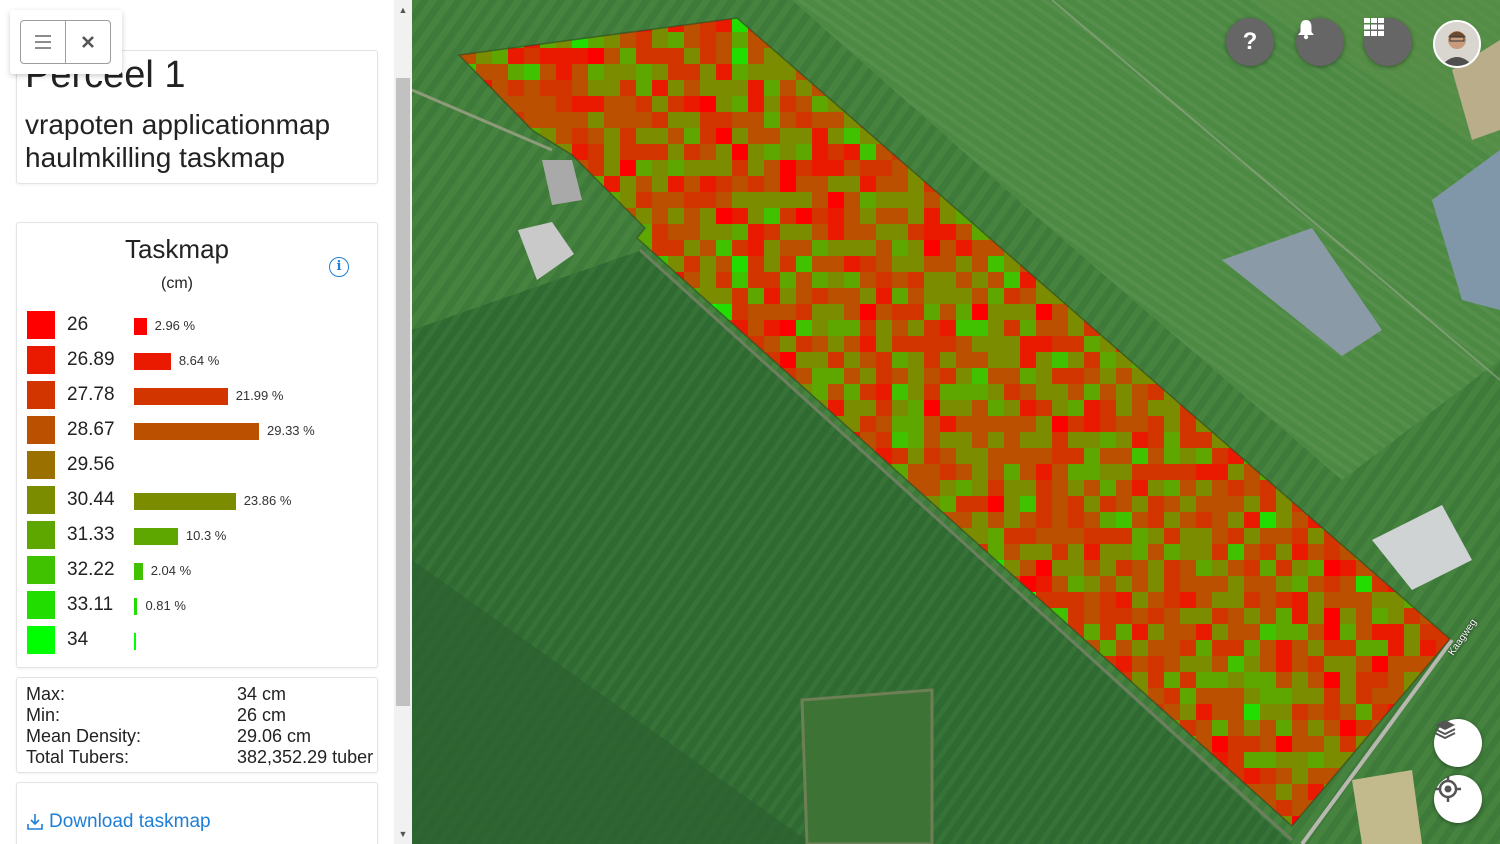  Describe the element at coordinates (1458, 743) in the screenshot. I see `layers-button` at that location.